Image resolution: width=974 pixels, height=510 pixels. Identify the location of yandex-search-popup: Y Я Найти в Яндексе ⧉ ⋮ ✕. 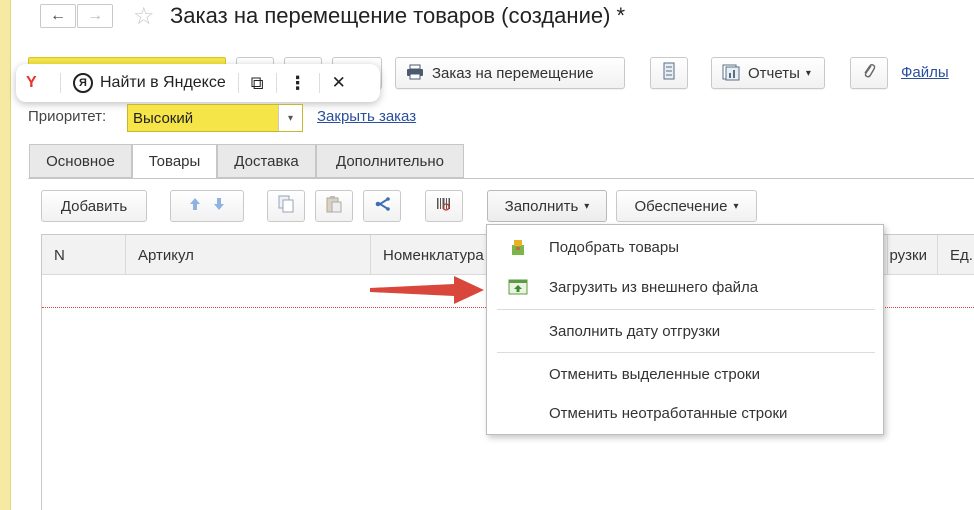
(198, 83).